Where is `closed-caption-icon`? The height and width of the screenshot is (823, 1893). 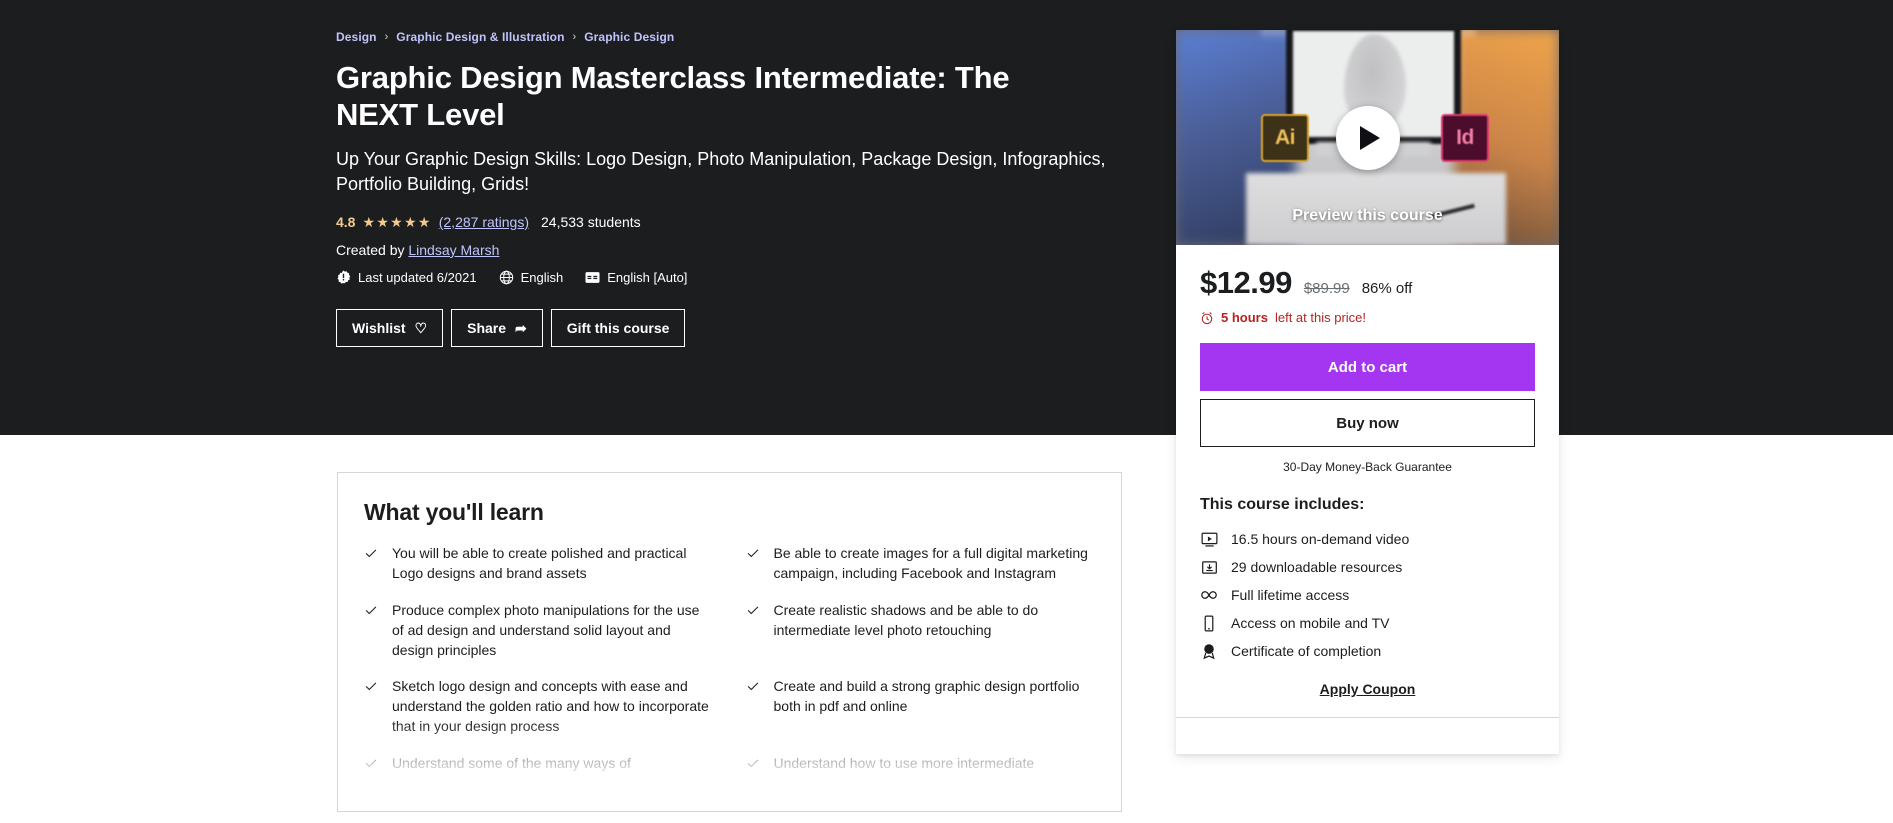
closed-caption-icon is located at coordinates (592, 277).